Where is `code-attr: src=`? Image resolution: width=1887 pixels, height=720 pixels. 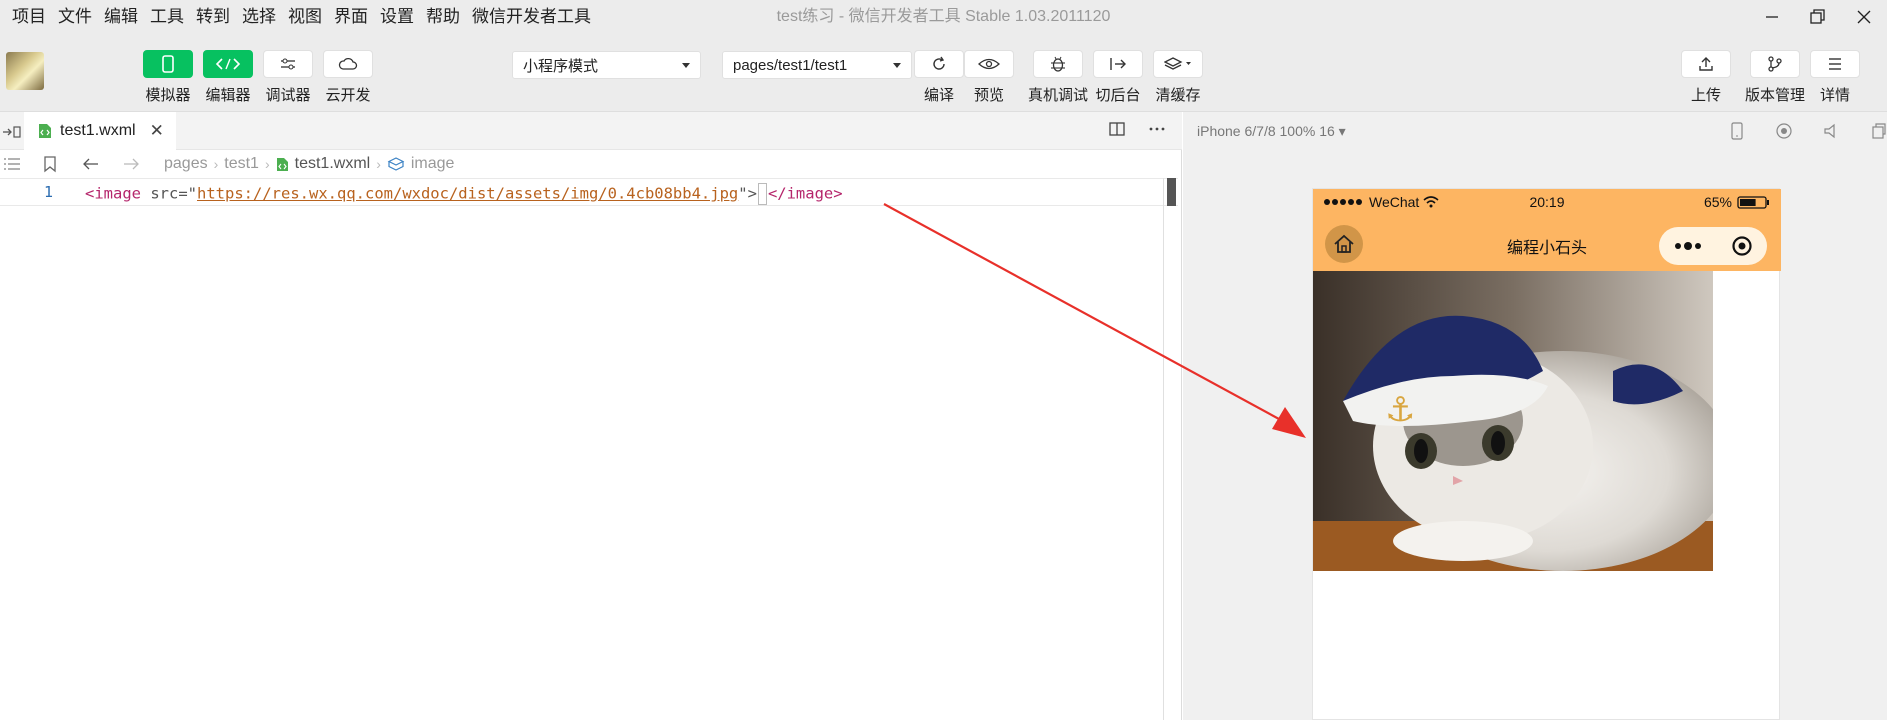 code-attr: src= is located at coordinates (164, 193).